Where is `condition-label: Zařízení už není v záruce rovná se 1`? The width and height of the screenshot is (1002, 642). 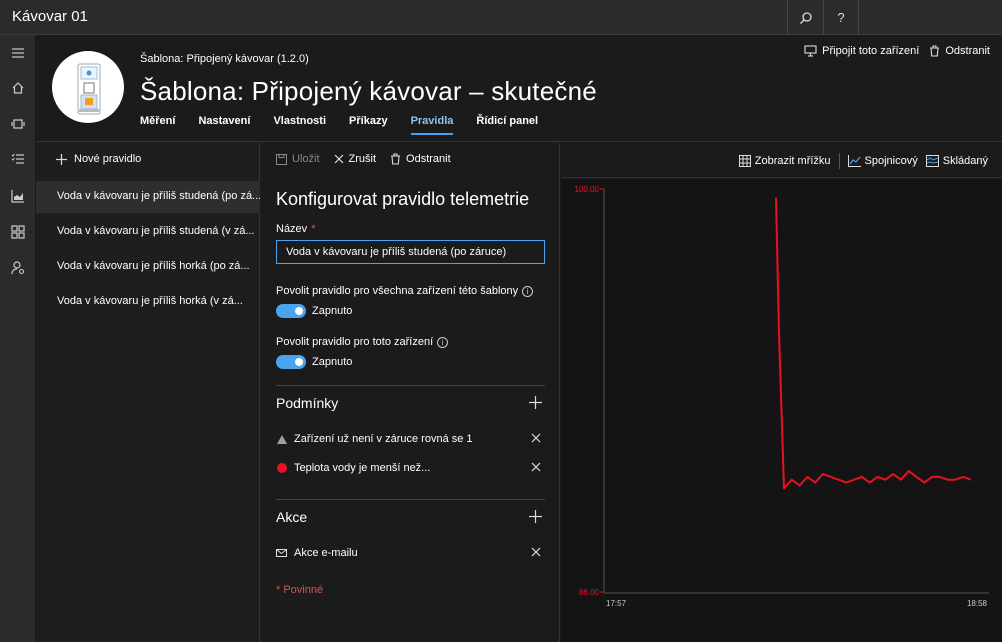 condition-label: Zařízení už není v záruce rovná se 1 is located at coordinates (383, 439).